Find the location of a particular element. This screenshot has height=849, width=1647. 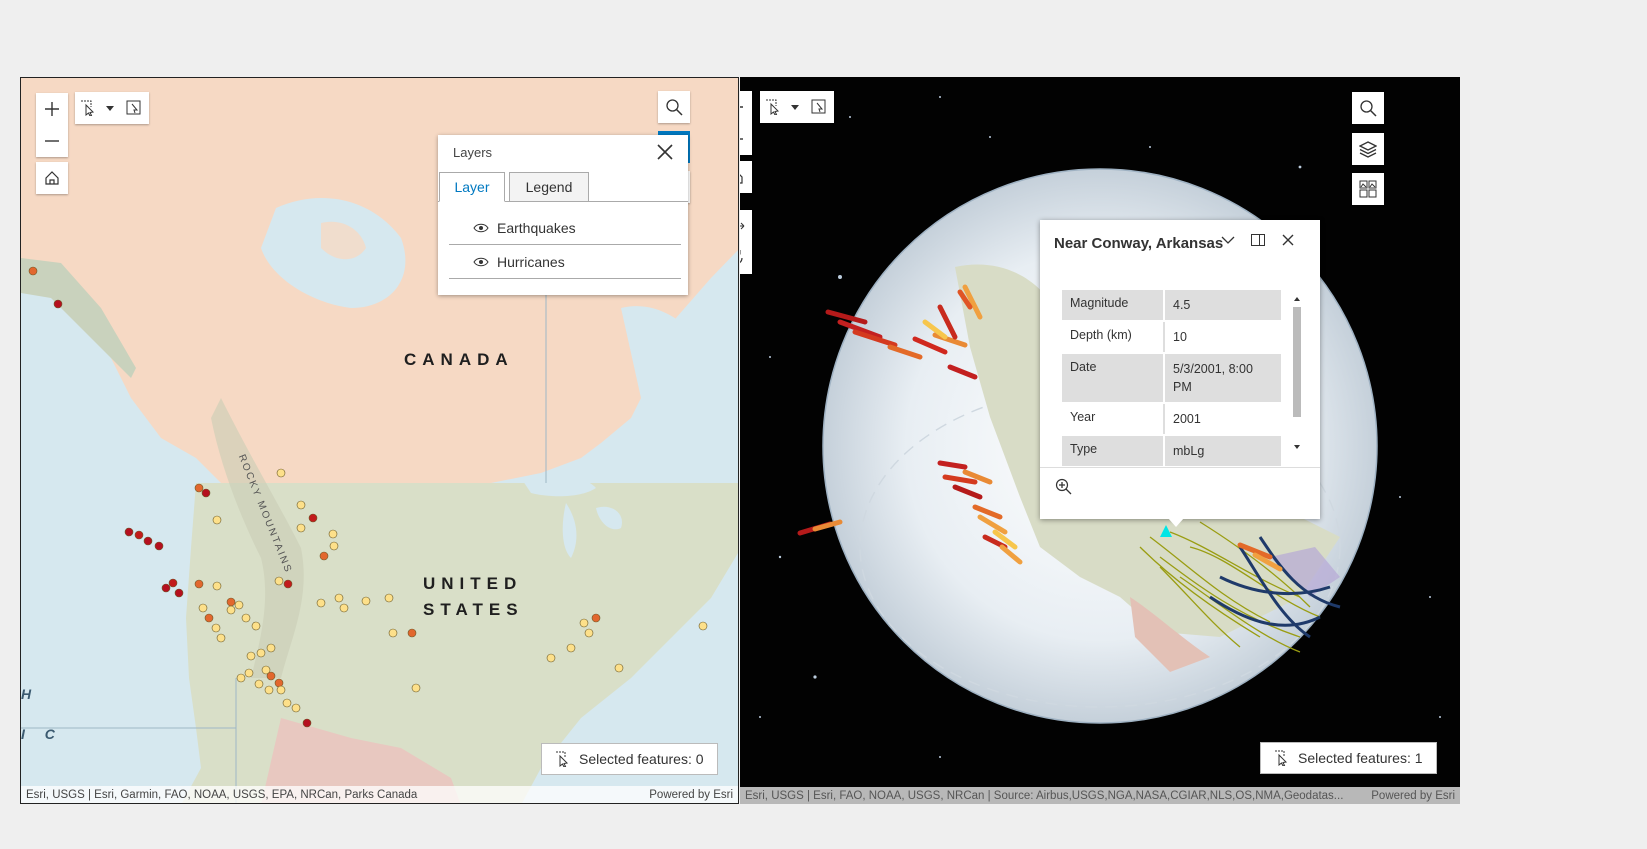

home-group-3d is located at coordinates (746, 177).